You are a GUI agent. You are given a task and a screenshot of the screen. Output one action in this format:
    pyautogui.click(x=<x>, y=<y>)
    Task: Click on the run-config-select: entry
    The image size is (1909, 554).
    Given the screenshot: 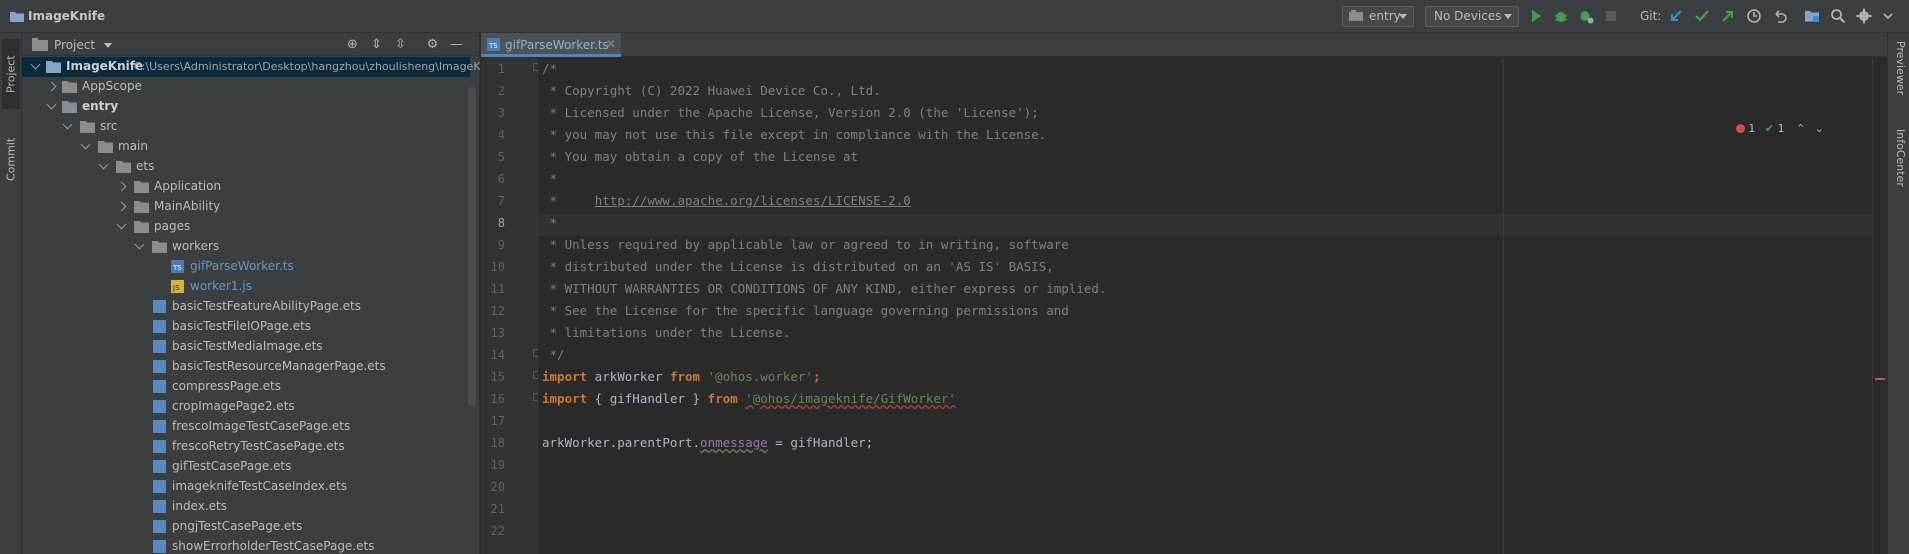 What is the action you would take?
    pyautogui.click(x=1378, y=16)
    